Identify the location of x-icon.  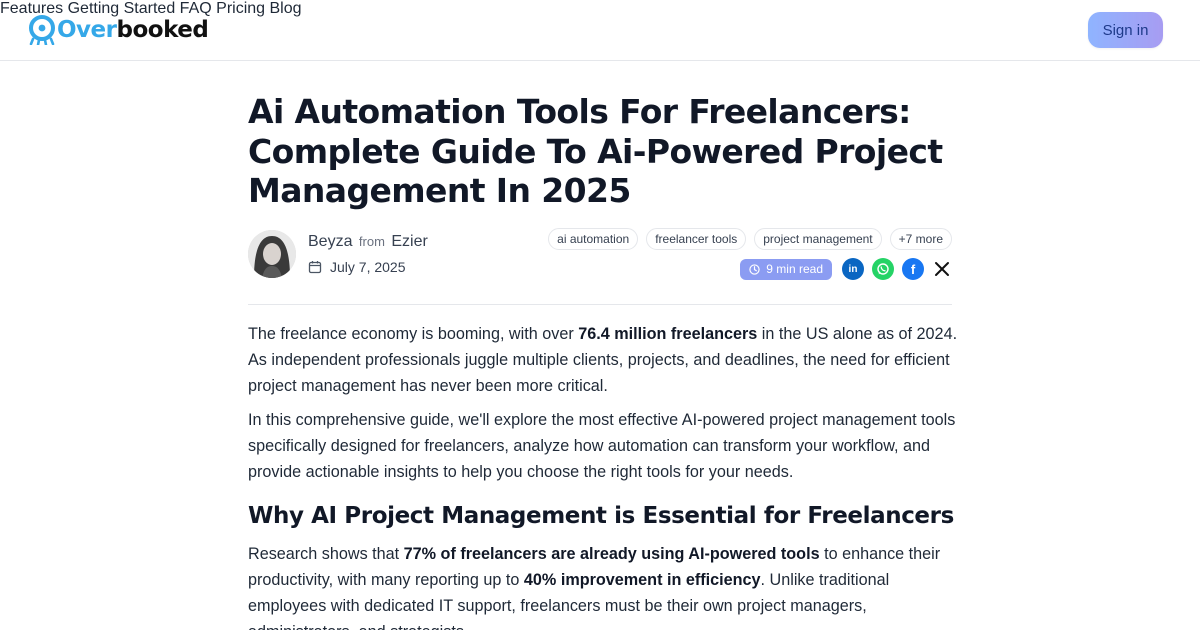
(942, 269).